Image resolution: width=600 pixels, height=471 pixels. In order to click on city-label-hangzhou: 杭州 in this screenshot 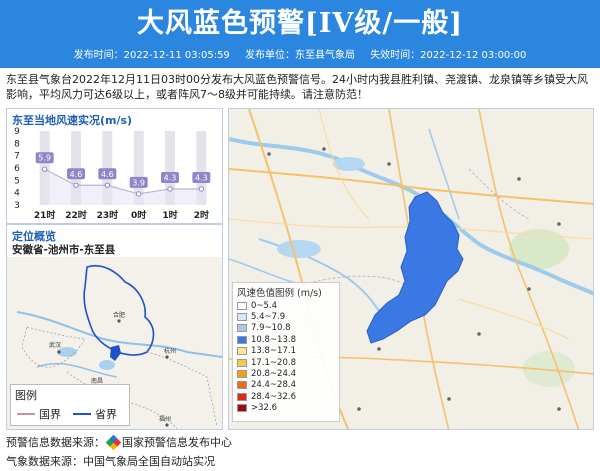, I will do `click(170, 351)`.